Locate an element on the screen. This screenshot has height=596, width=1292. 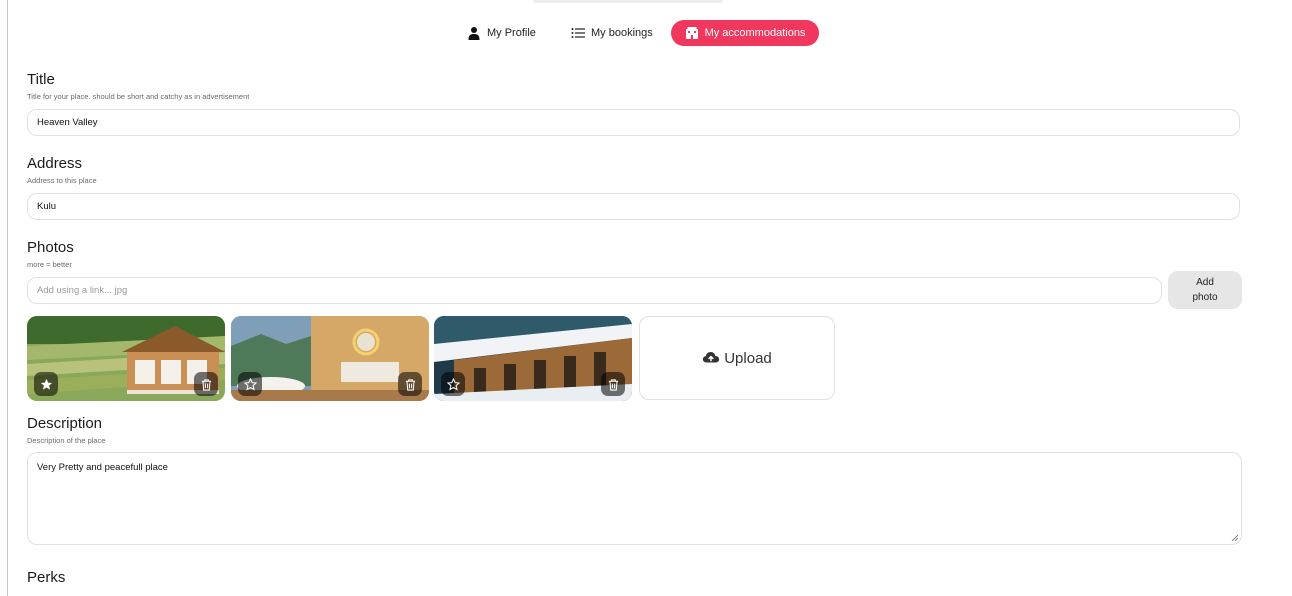
photos-hint: more = better is located at coordinates (49, 264).